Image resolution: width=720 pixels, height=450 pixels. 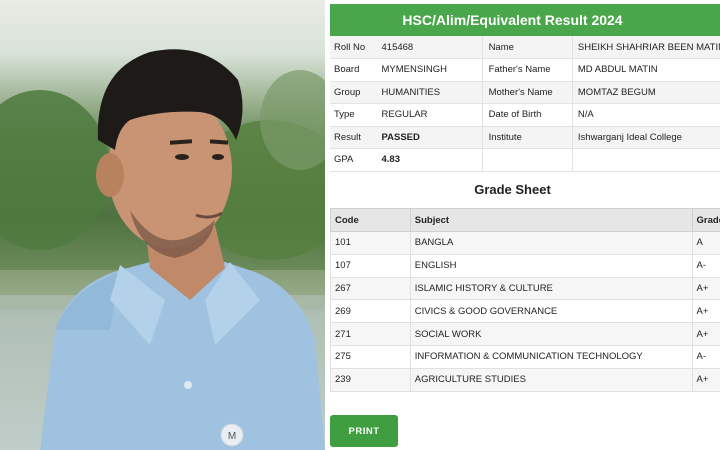 I want to click on grade-row: 269 CIVICS & GOOD GOVERNANCE A+, so click(x=525, y=311).